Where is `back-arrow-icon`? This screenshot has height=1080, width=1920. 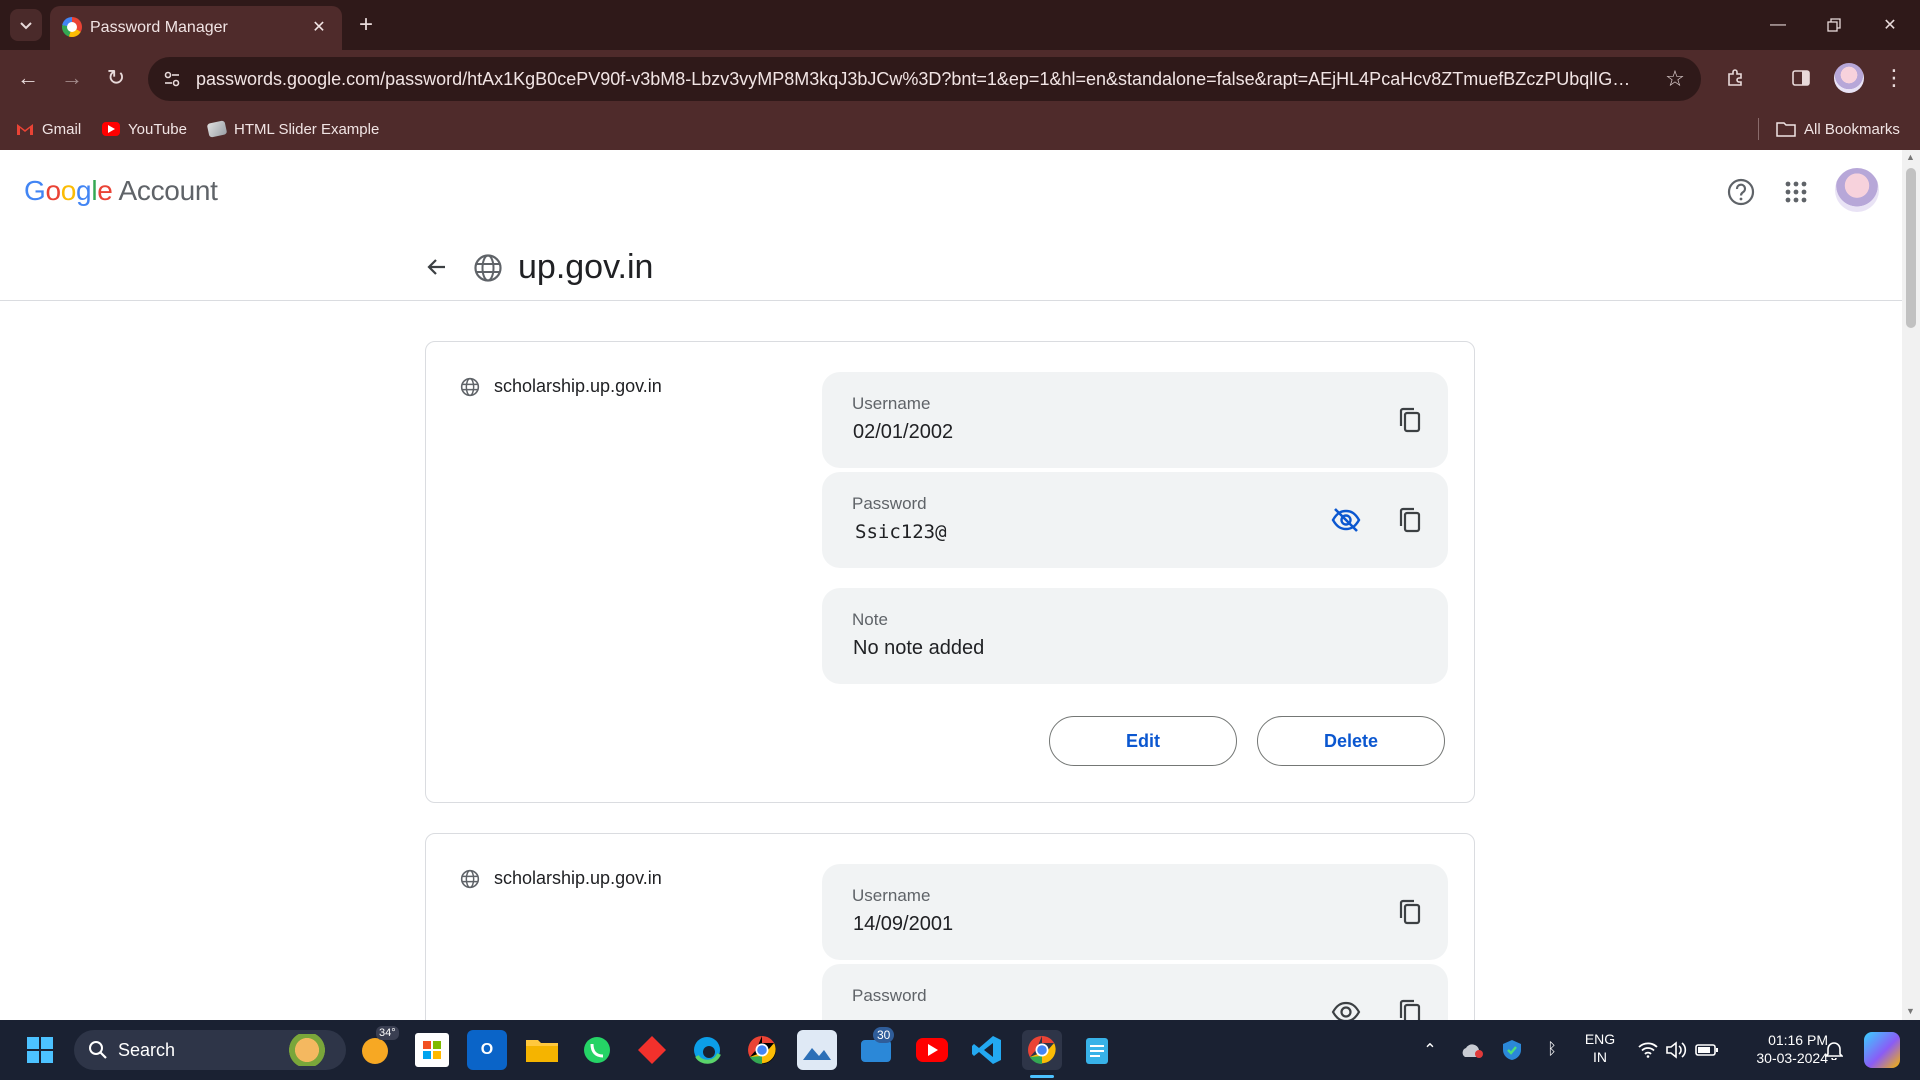
back-arrow-icon is located at coordinates (437, 267).